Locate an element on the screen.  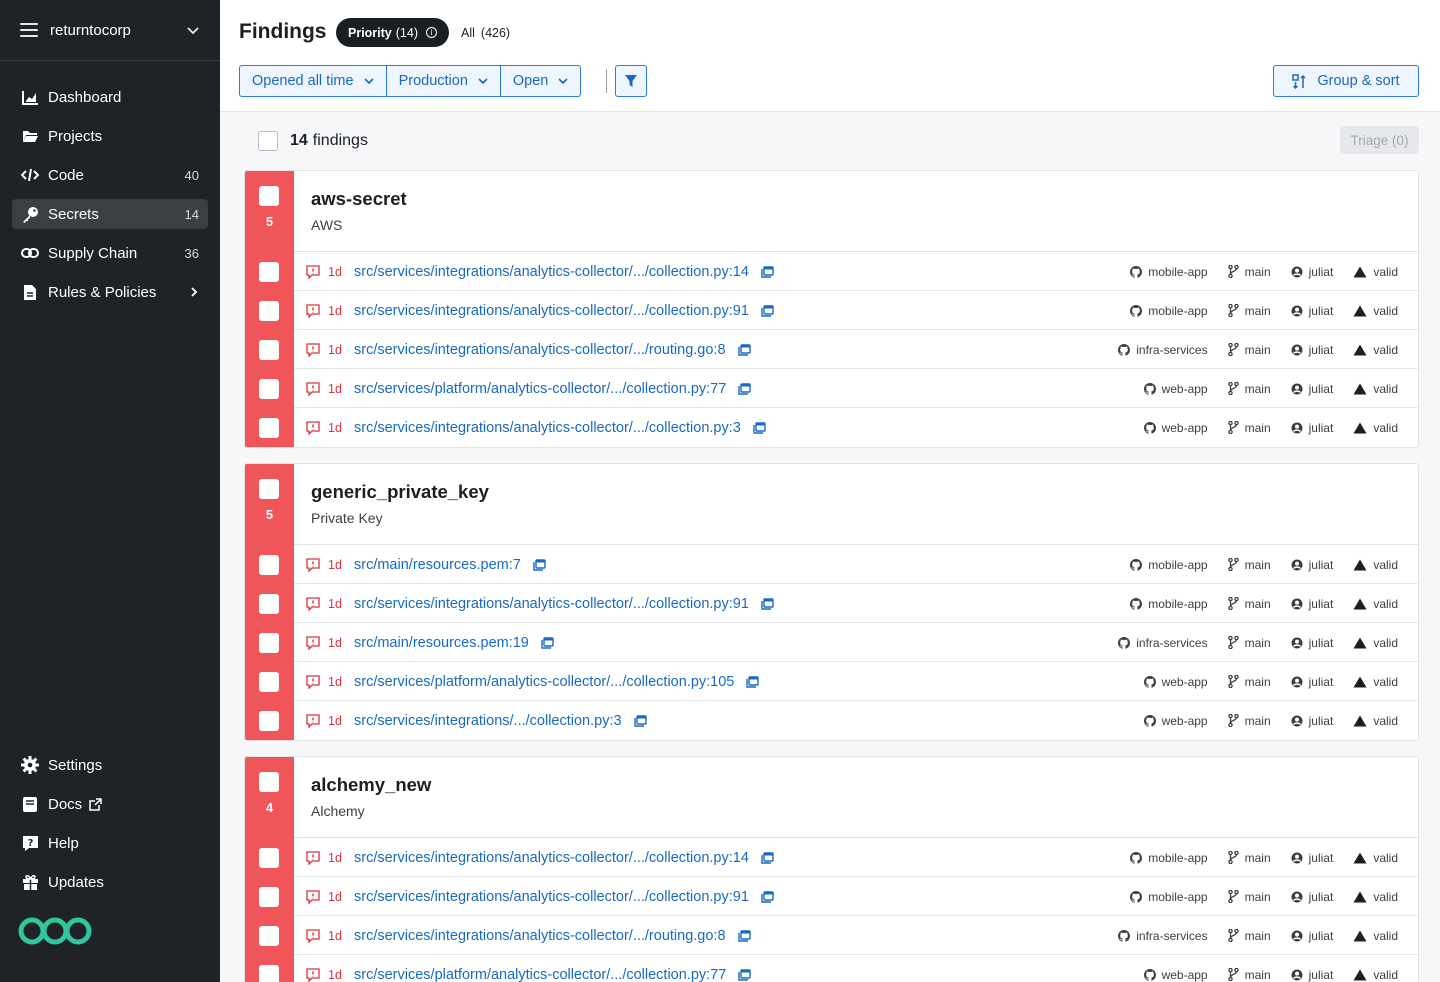
sidebar-item-rules-policies: Rules & Policies is located at coordinates (110, 292).